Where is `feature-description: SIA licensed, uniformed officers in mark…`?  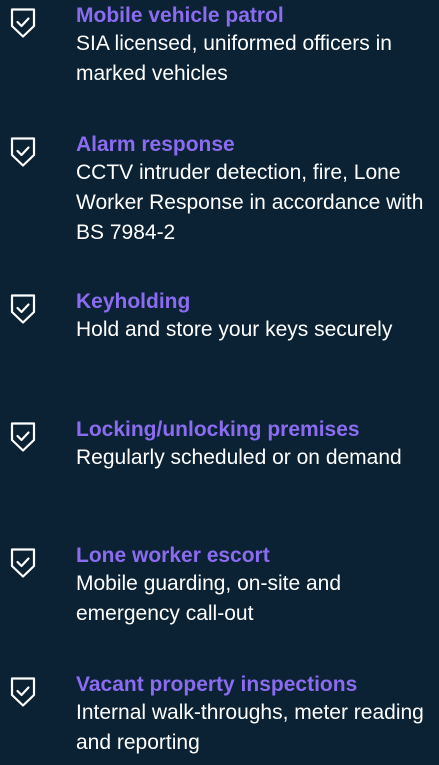 feature-description: SIA licensed, uniformed officers in mark… is located at coordinates (234, 58).